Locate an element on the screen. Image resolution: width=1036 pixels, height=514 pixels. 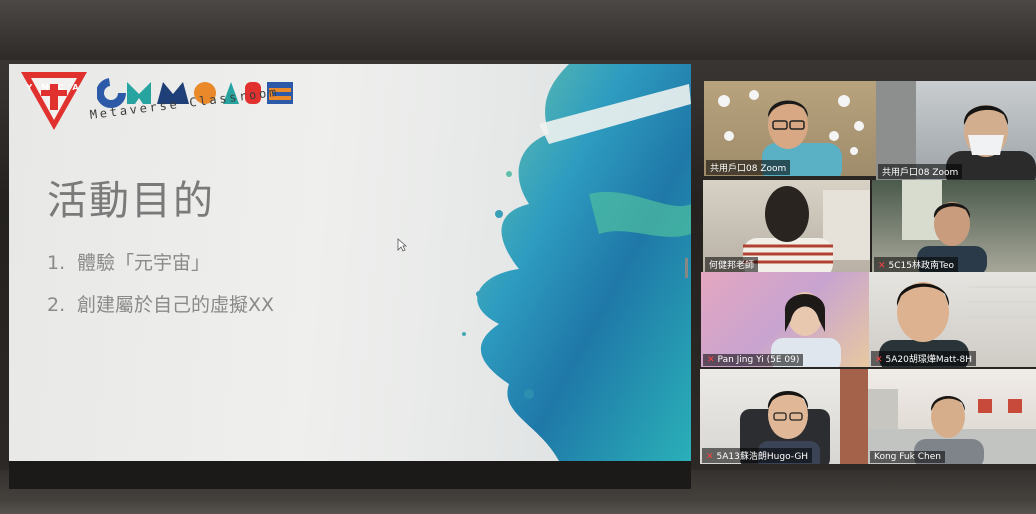
participant-tile: ✕ 5C15林政南Teo is located at coordinates (954, 226).